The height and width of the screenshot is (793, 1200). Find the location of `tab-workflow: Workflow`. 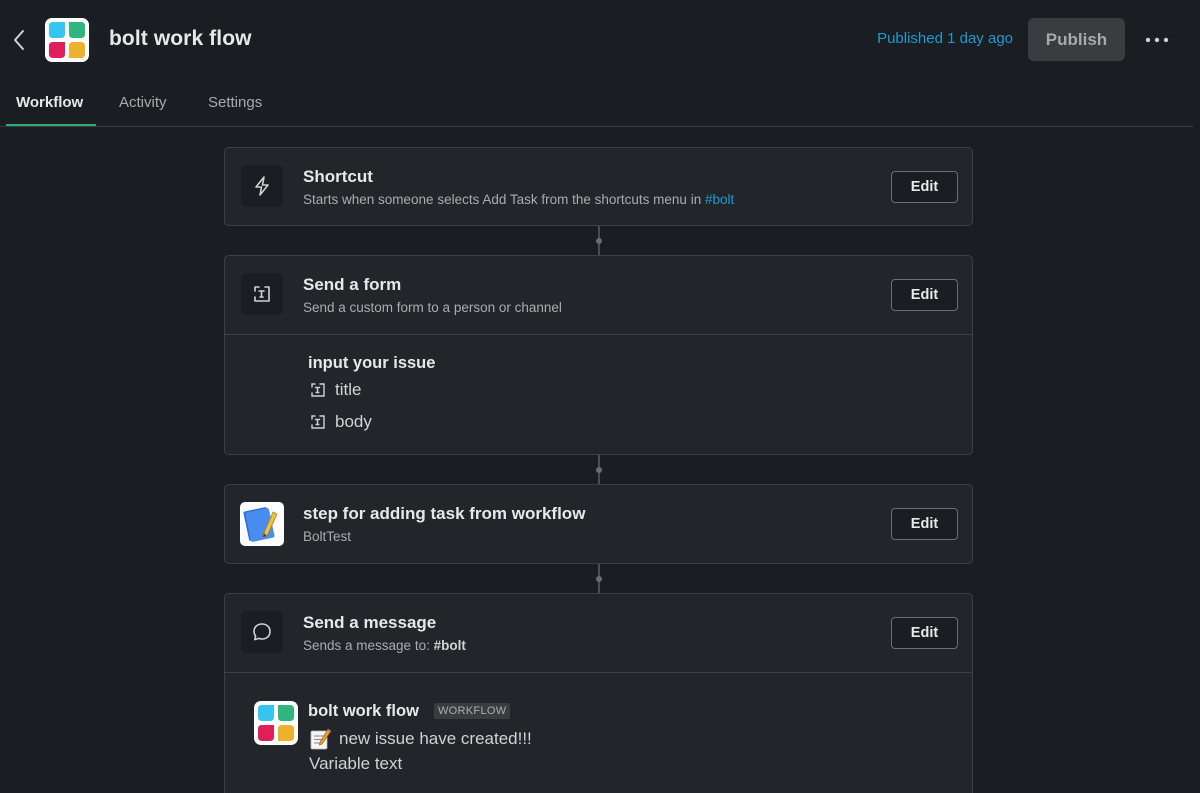

tab-workflow: Workflow is located at coordinates (49, 102).